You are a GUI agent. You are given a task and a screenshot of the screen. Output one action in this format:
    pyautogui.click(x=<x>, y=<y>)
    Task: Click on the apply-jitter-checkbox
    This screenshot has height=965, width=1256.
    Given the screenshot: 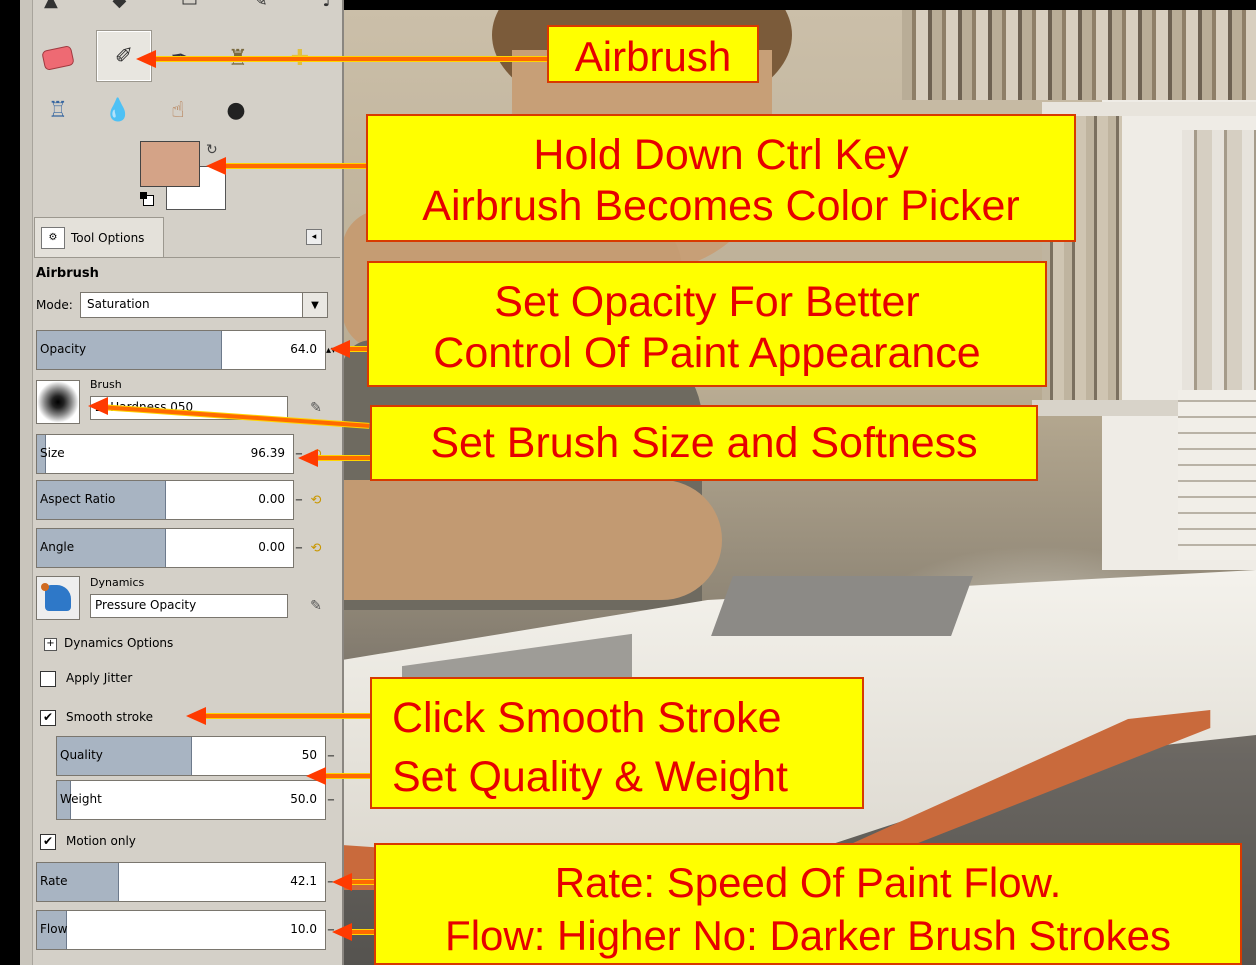 What is the action you would take?
    pyautogui.click(x=48, y=679)
    